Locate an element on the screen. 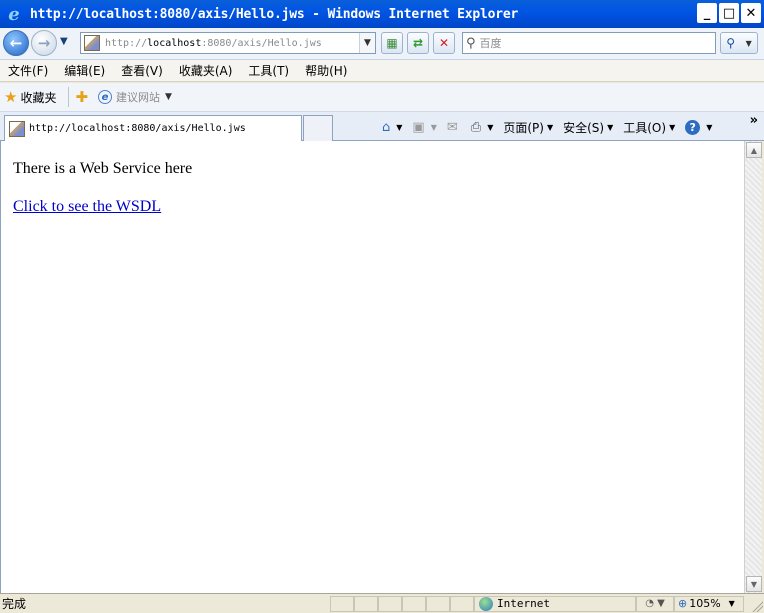 Image resolution: width=764 pixels, height=613 pixels. page-menu: 页面(P) ▼ is located at coordinates (528, 127).